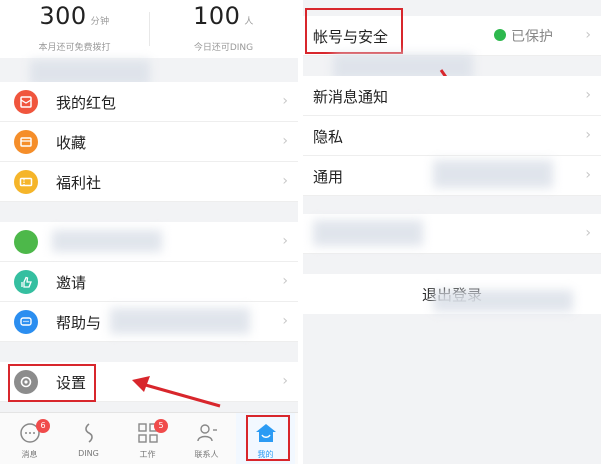 This screenshot has width=601, height=464. What do you see at coordinates (149, 142) in the screenshot?
I see `menu-item-favorites: 收藏 ›` at bounding box center [149, 142].